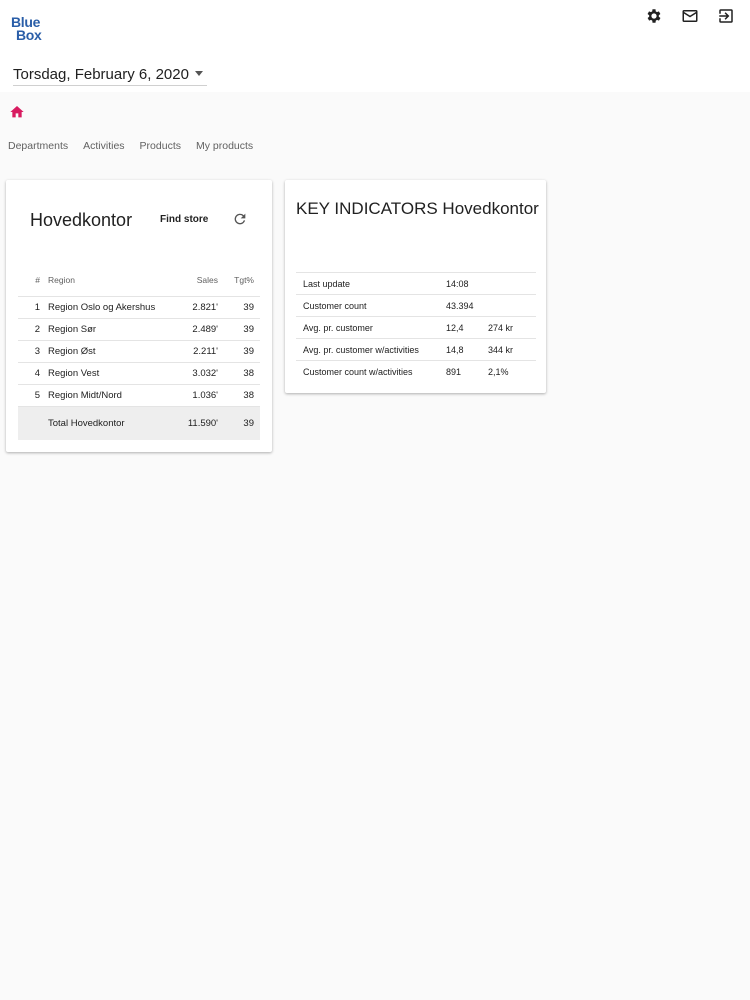 The width and height of the screenshot is (750, 1000). I want to click on column-header-num: #, so click(33, 280).